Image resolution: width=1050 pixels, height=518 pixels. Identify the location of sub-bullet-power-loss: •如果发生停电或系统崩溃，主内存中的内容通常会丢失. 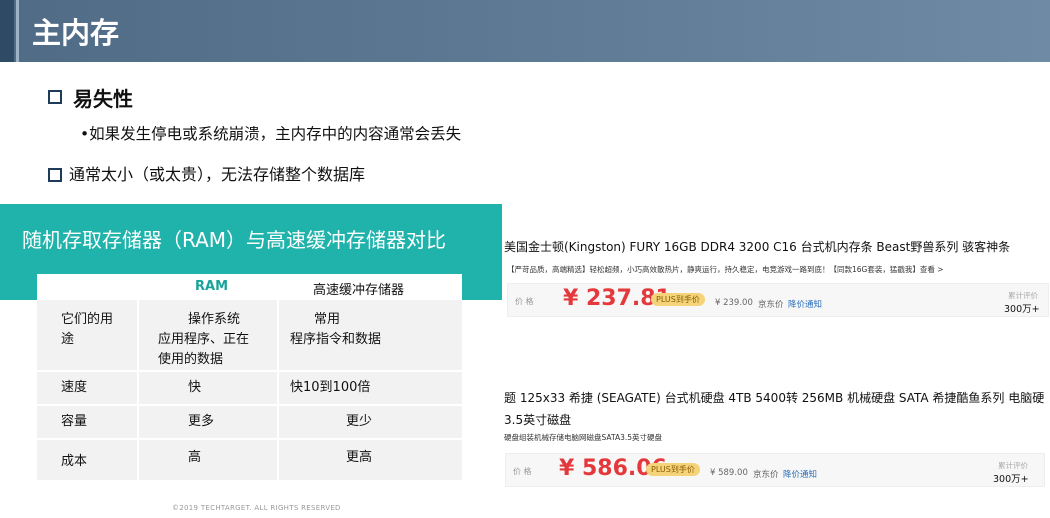
(271, 134).